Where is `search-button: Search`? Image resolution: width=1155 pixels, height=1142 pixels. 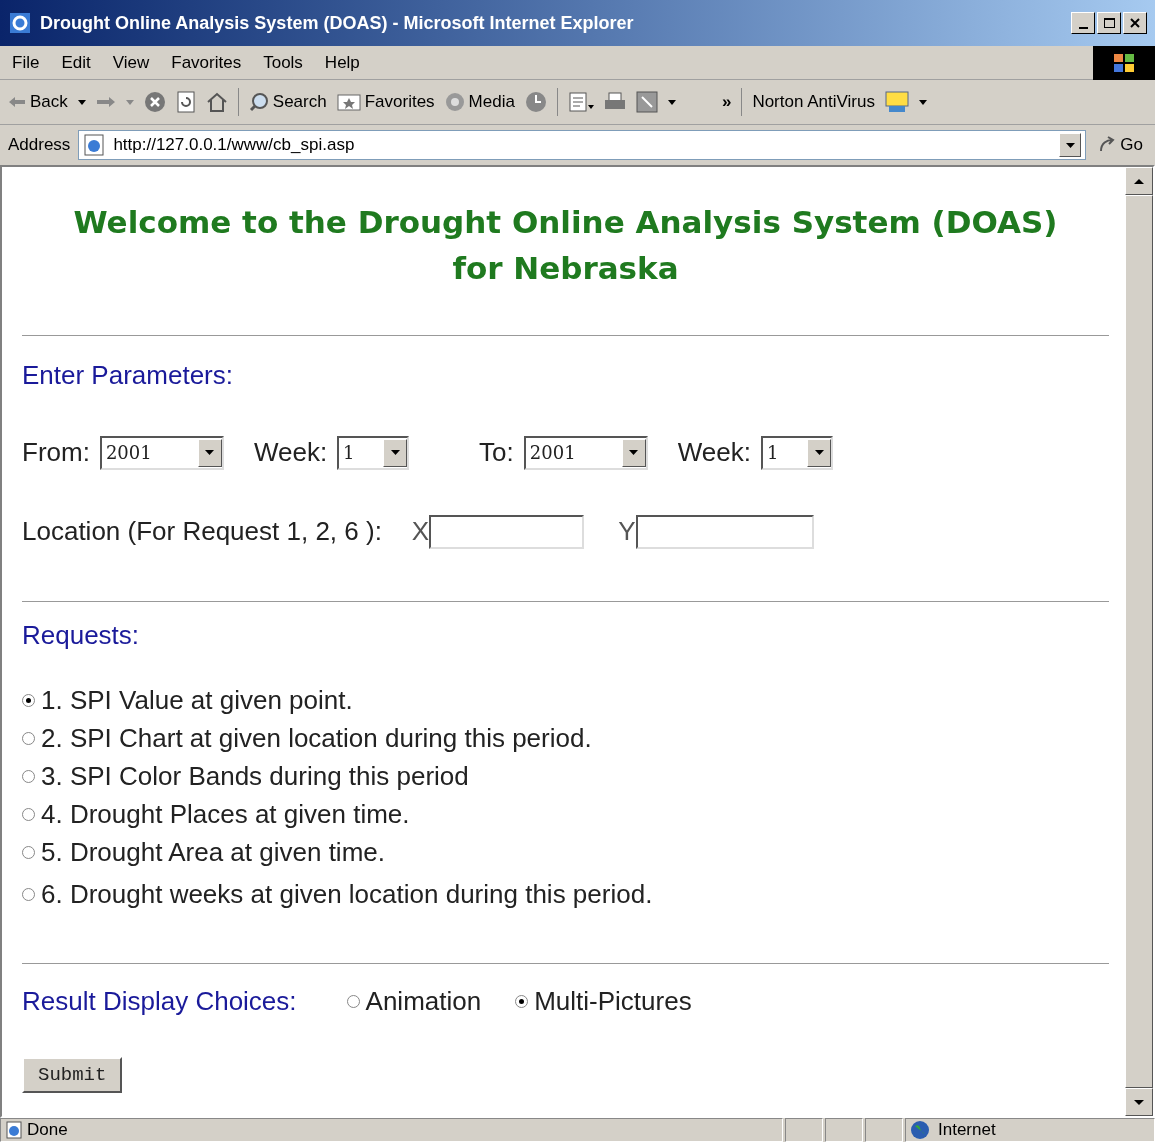 search-button: Search is located at coordinates (287, 102).